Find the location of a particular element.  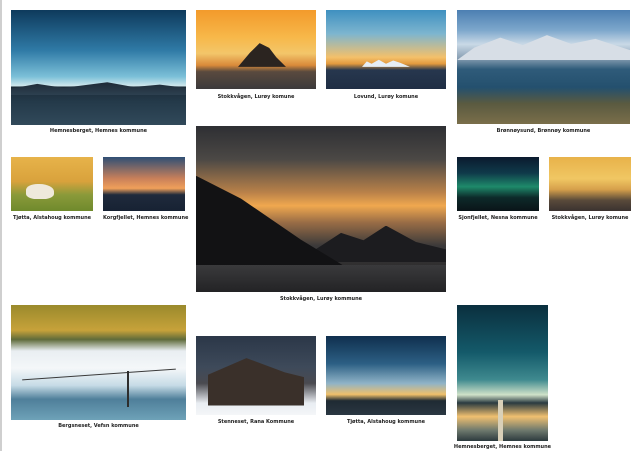

caption-tjotta-2: Tjøtta, Alstahoug kommune is located at coordinates (386, 422).